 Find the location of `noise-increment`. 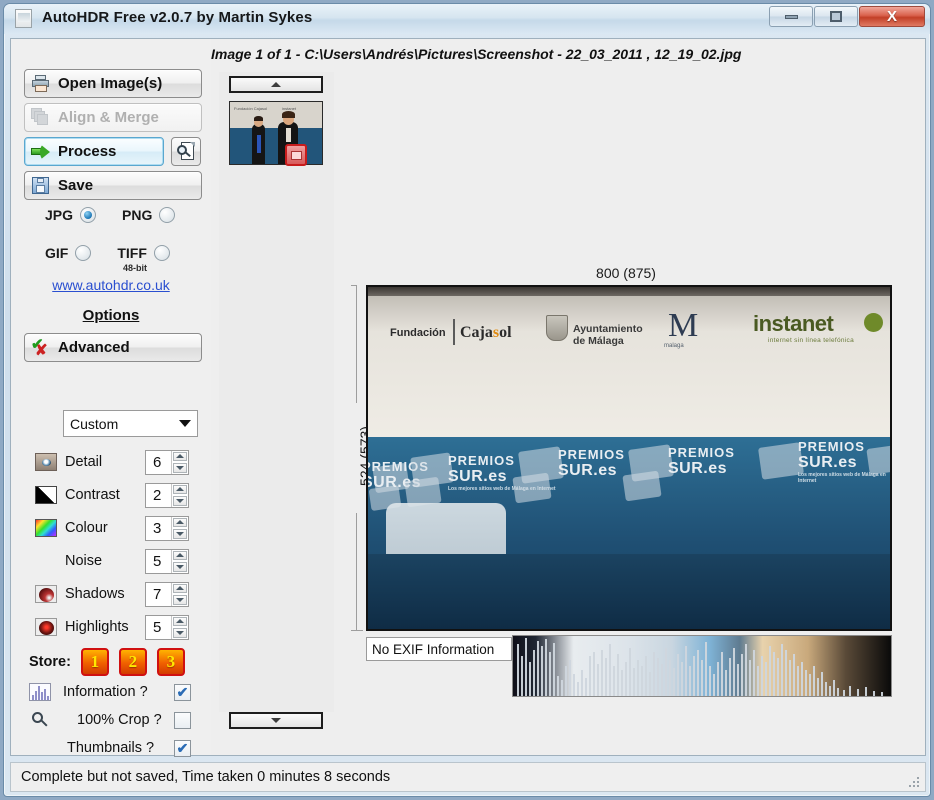

noise-increment is located at coordinates (180, 555).